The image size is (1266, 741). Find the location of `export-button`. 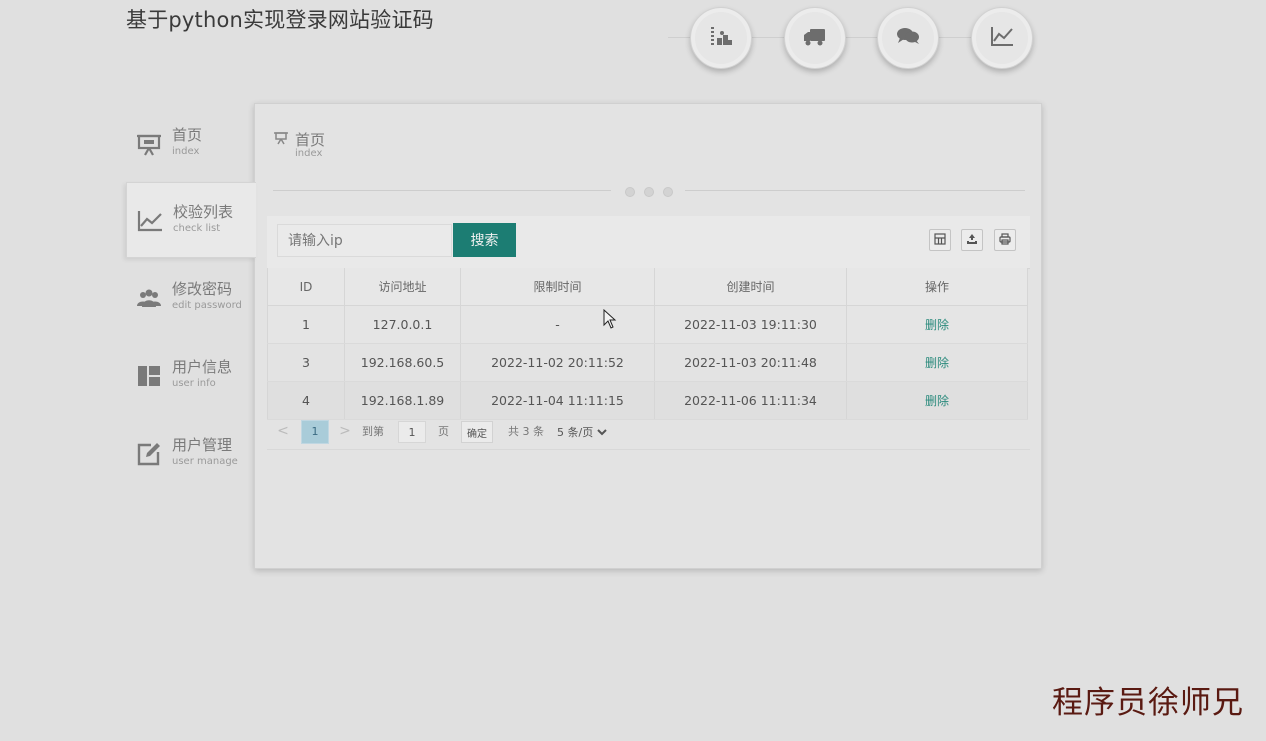

export-button is located at coordinates (972, 240).